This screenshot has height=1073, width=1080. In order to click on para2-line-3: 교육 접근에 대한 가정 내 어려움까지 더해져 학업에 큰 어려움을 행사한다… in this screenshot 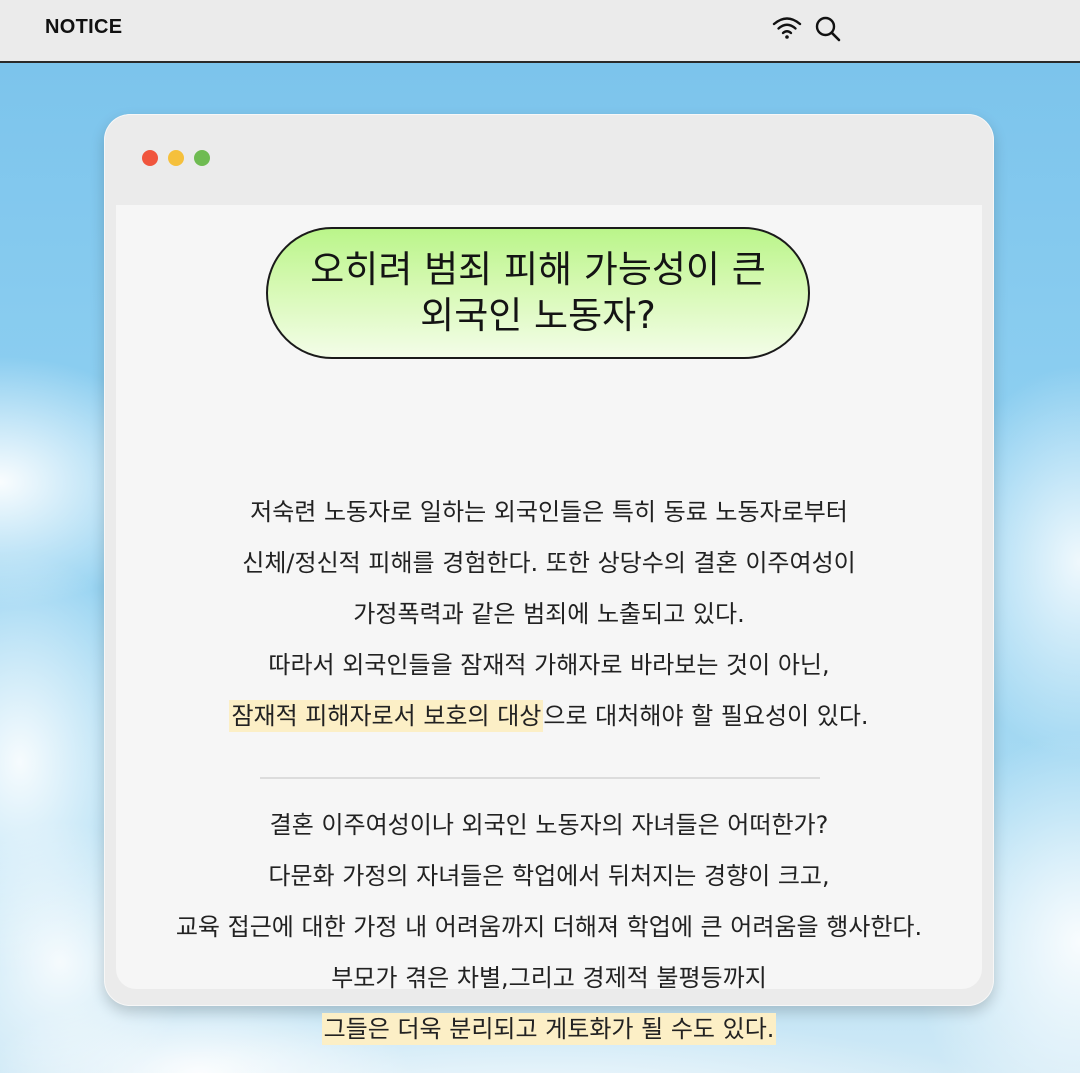, I will do `click(549, 927)`.